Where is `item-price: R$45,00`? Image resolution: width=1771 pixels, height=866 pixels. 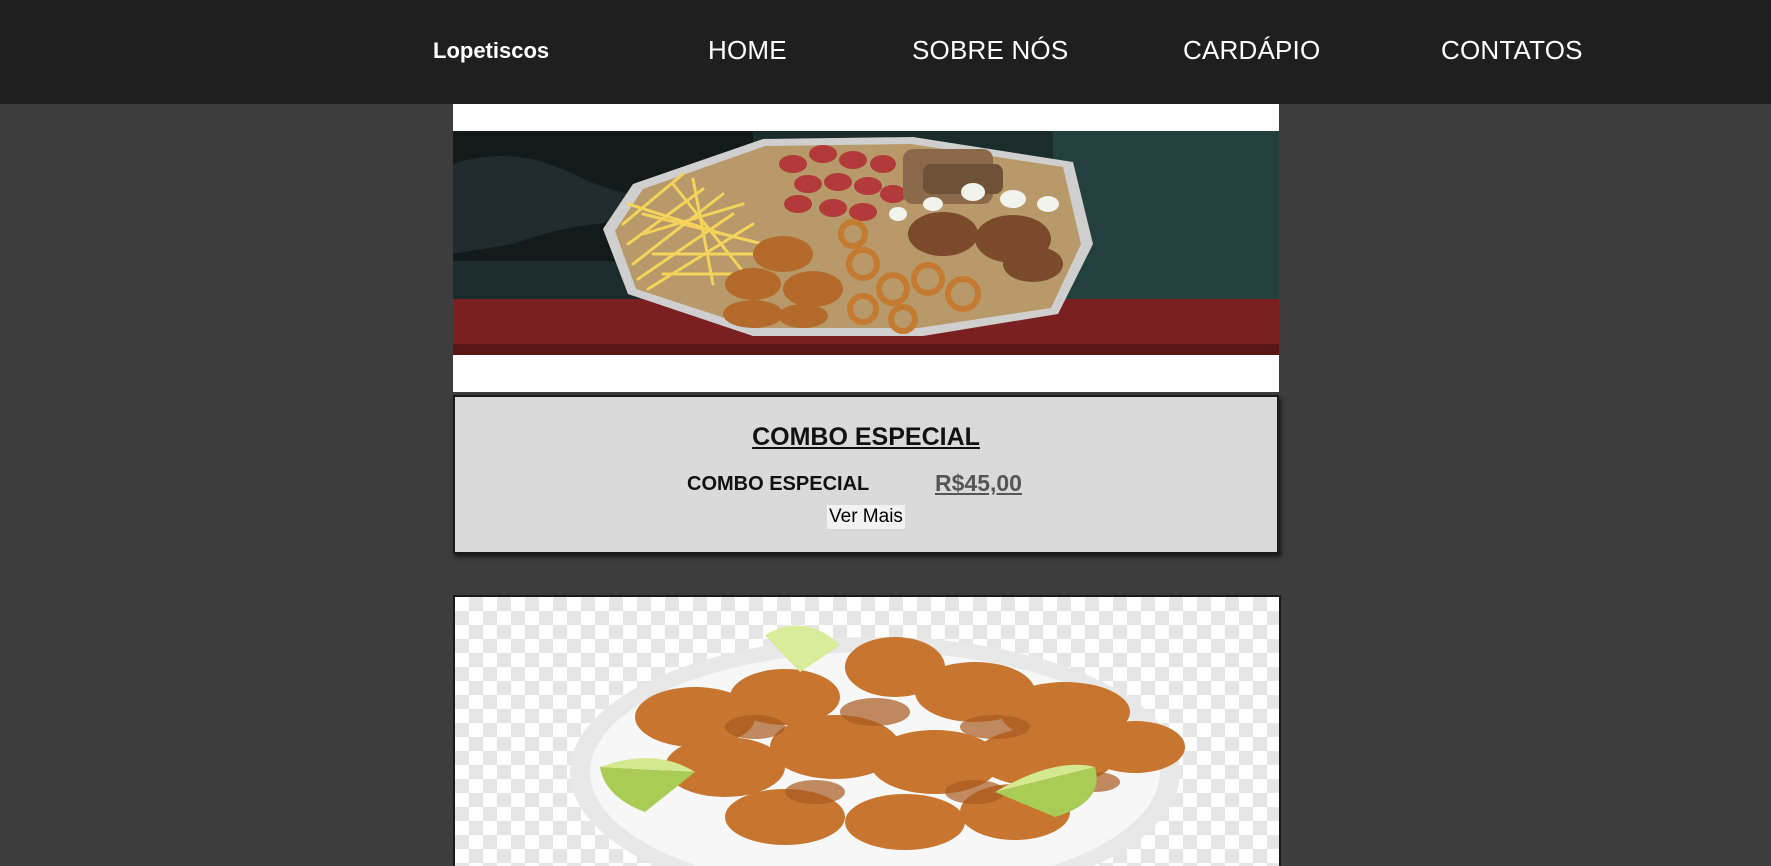
item-price: R$45,00 is located at coordinates (978, 483).